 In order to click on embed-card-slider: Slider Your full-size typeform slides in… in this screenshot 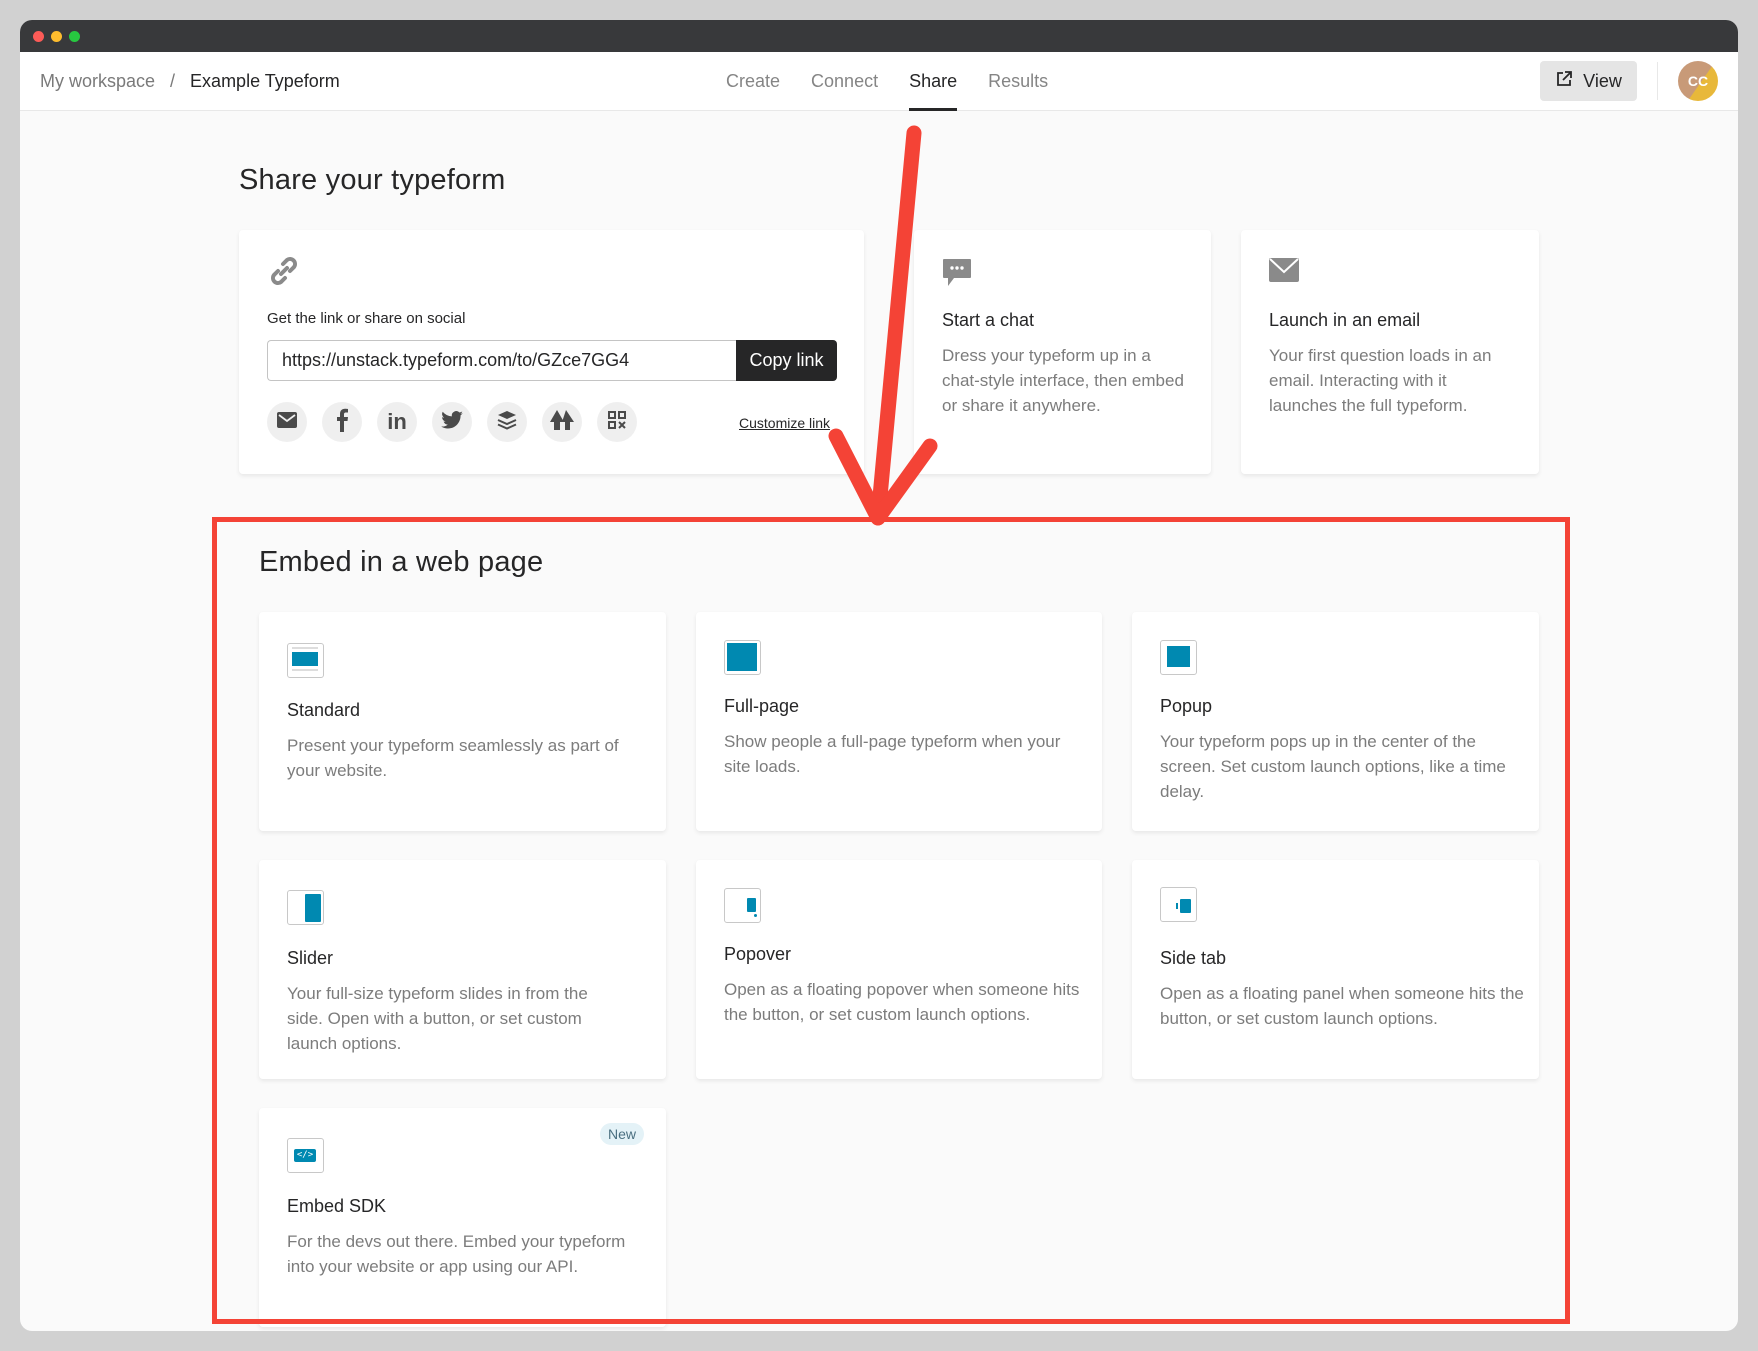, I will do `click(462, 969)`.